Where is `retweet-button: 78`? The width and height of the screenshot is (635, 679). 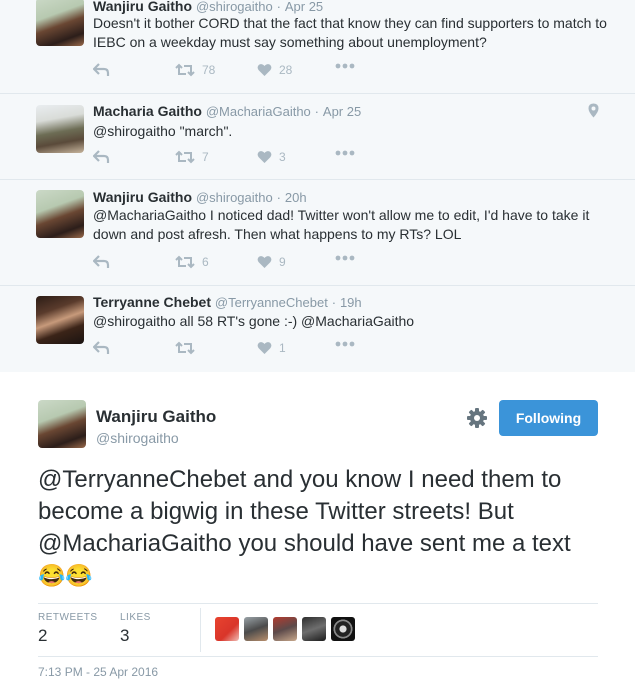 retweet-button: 78 is located at coordinates (195, 70).